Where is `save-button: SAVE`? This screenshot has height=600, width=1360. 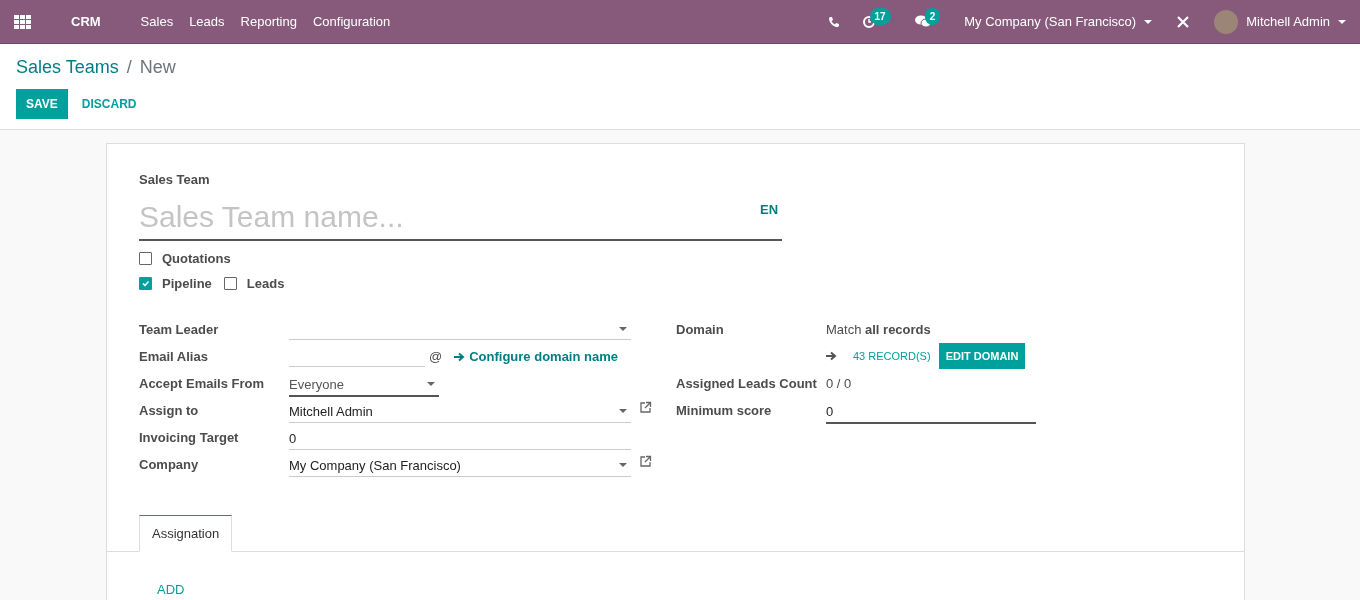
save-button: SAVE is located at coordinates (42, 104).